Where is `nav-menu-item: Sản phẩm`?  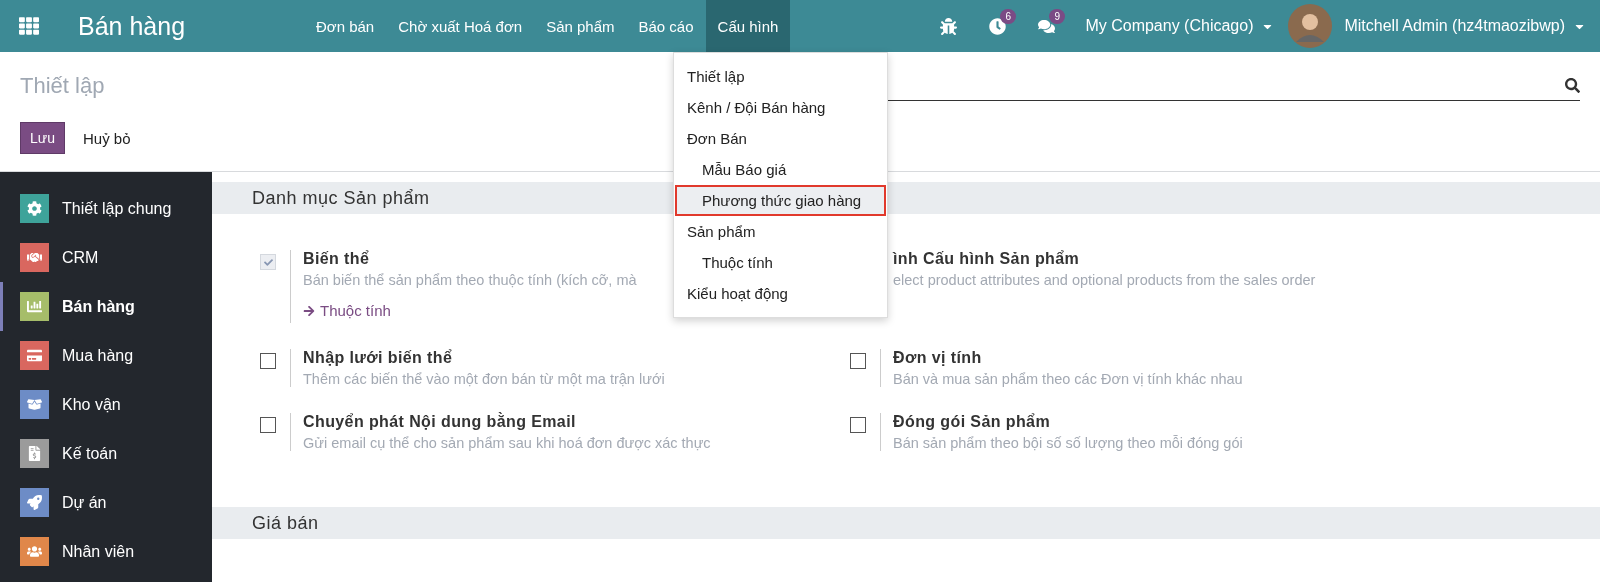
nav-menu-item: Sản phẩm is located at coordinates (580, 26).